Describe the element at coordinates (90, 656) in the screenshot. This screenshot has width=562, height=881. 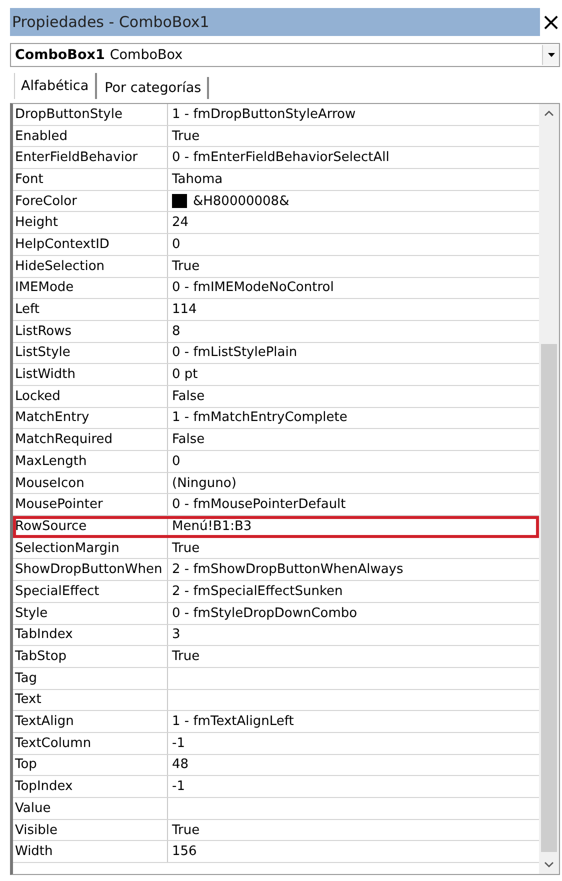
I see `property-name: TabStop` at that location.